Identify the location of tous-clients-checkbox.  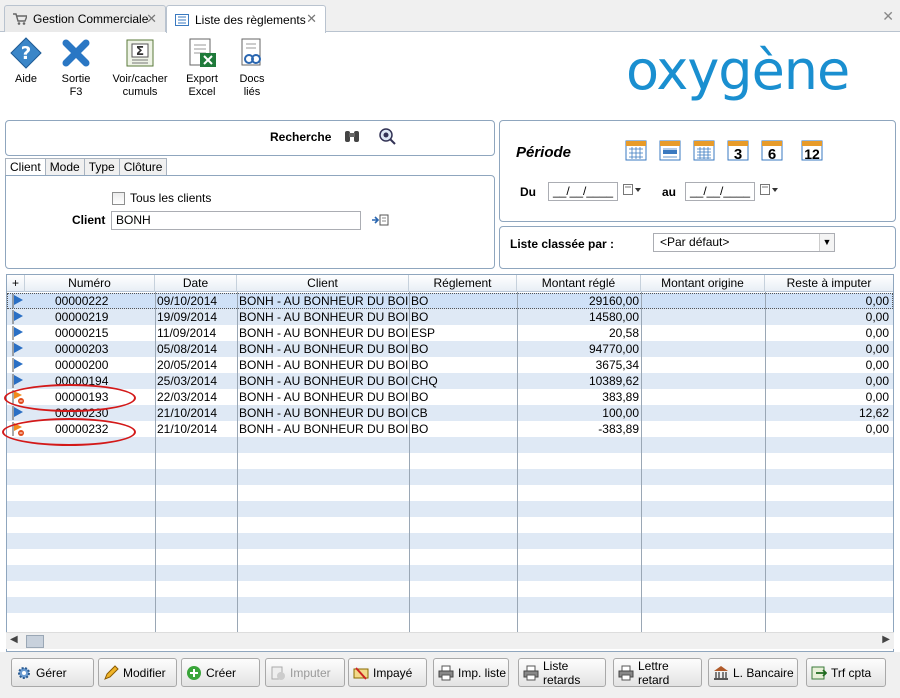
(118, 198).